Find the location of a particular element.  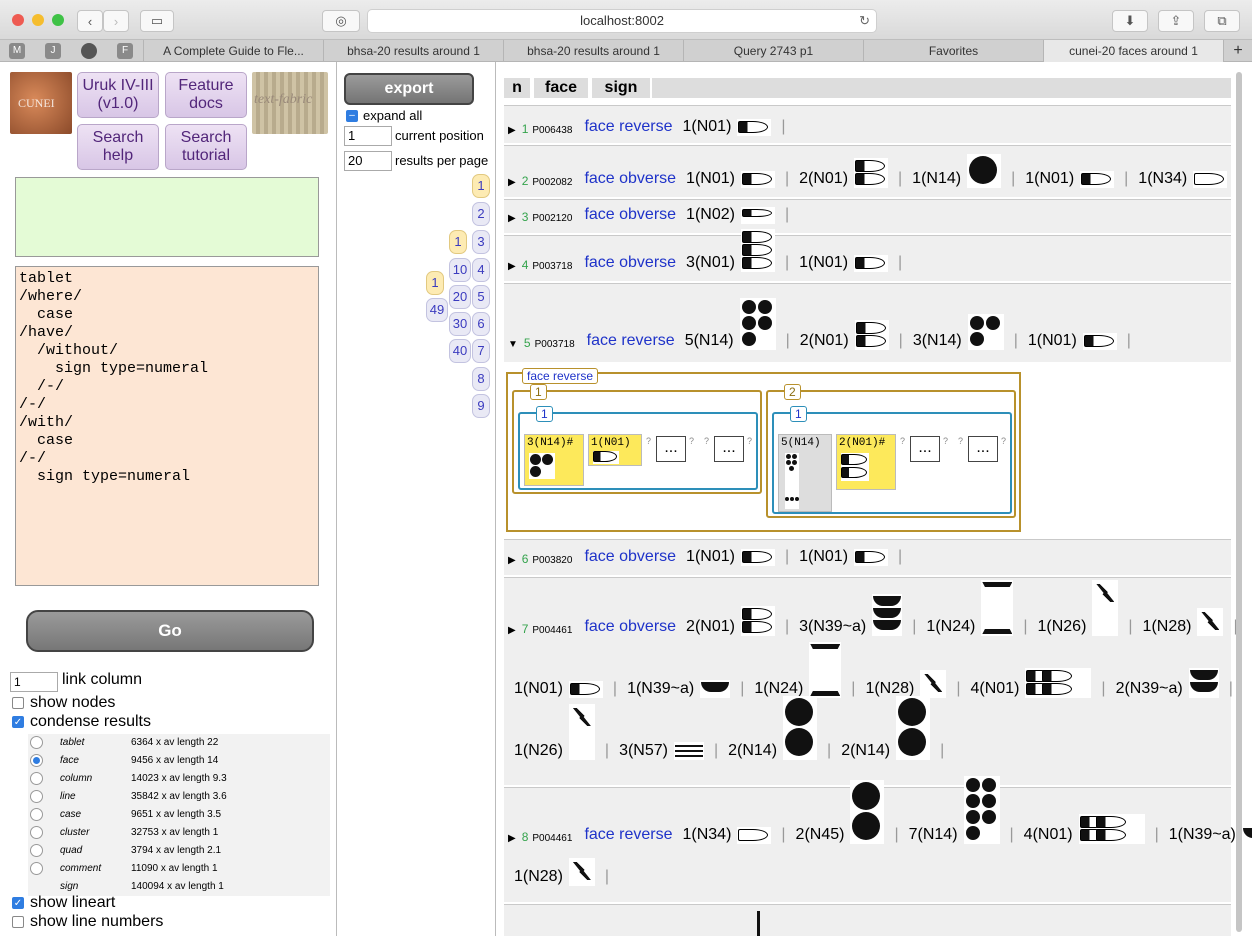

bookmark-j-icon: J is located at coordinates (53, 51).